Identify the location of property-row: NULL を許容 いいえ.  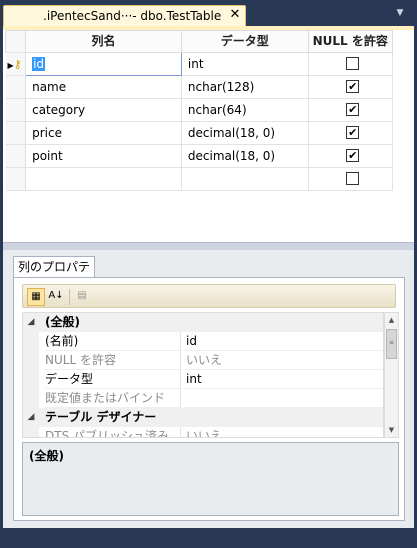
(203, 360).